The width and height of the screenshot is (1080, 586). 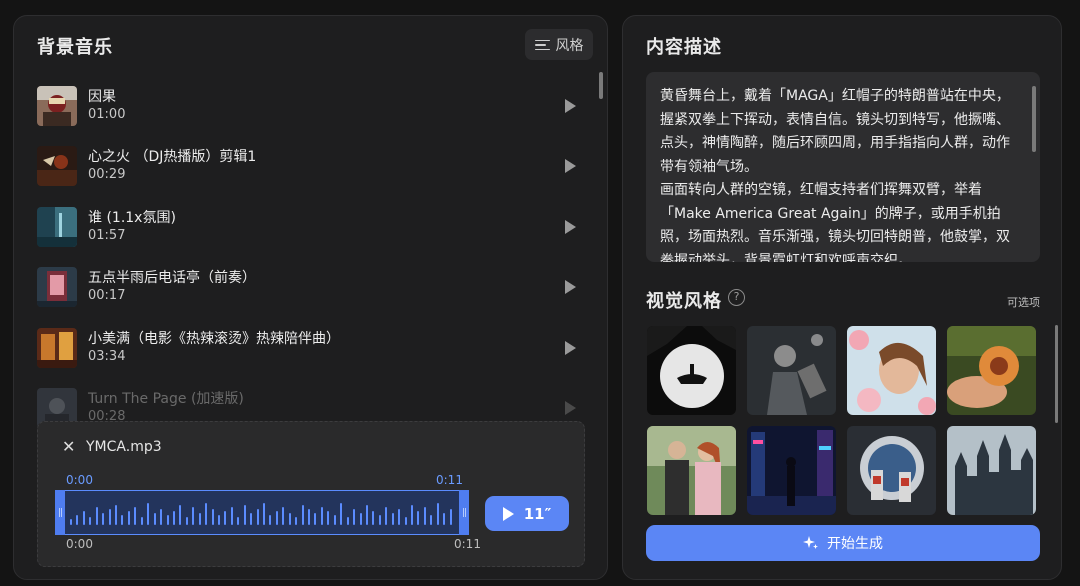 What do you see at coordinates (691, 370) in the screenshot?
I see `moon-silhouette-thumbnail` at bounding box center [691, 370].